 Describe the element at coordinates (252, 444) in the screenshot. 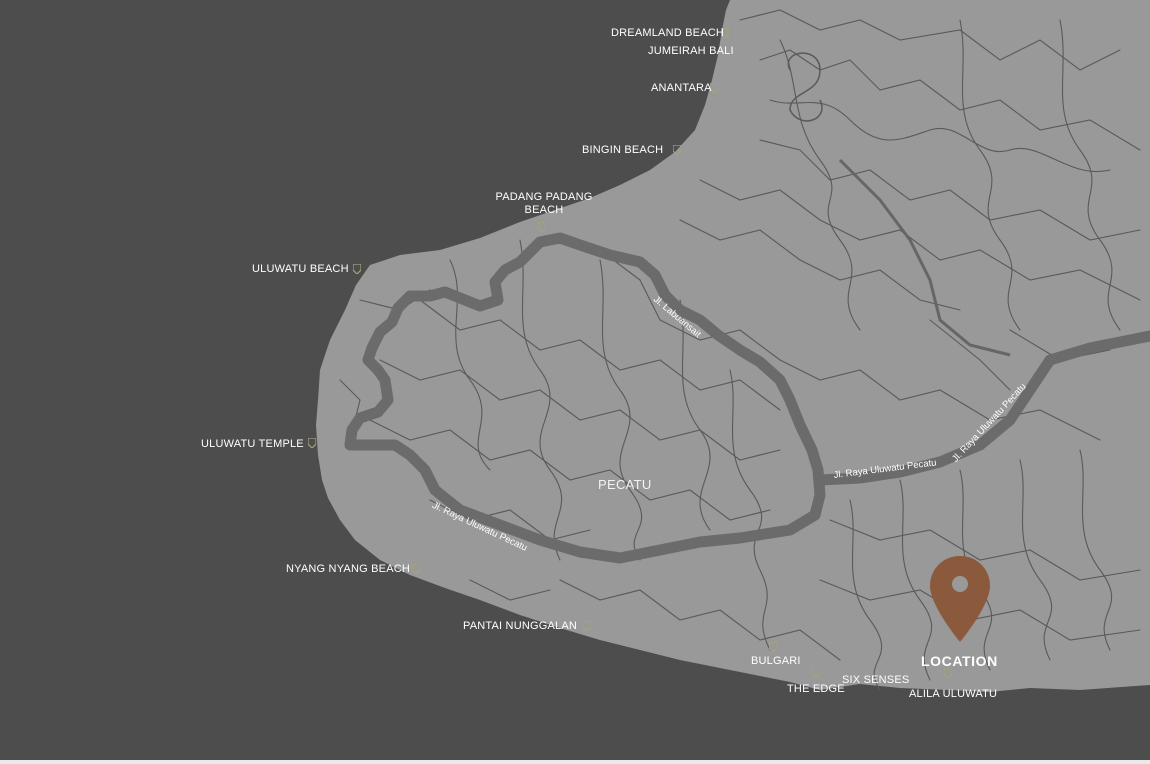

I see `label-uluwatu-temple: ULUWATU TEMPLE` at that location.